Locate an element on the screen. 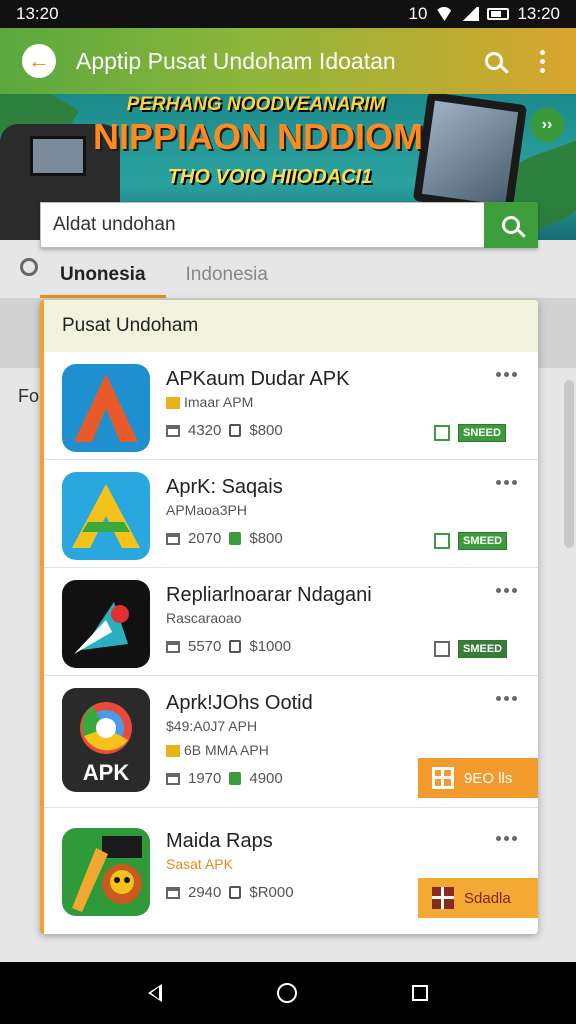  app-meta: 1970 4900 is located at coordinates (224, 778).